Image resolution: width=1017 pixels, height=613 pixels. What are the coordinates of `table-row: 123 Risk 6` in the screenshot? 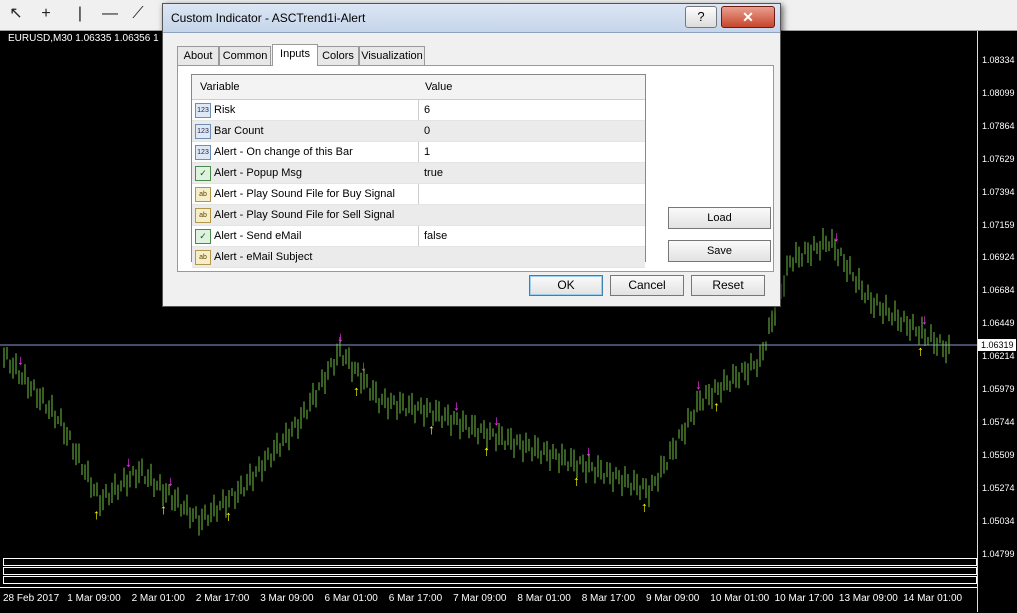 It's located at (418, 110).